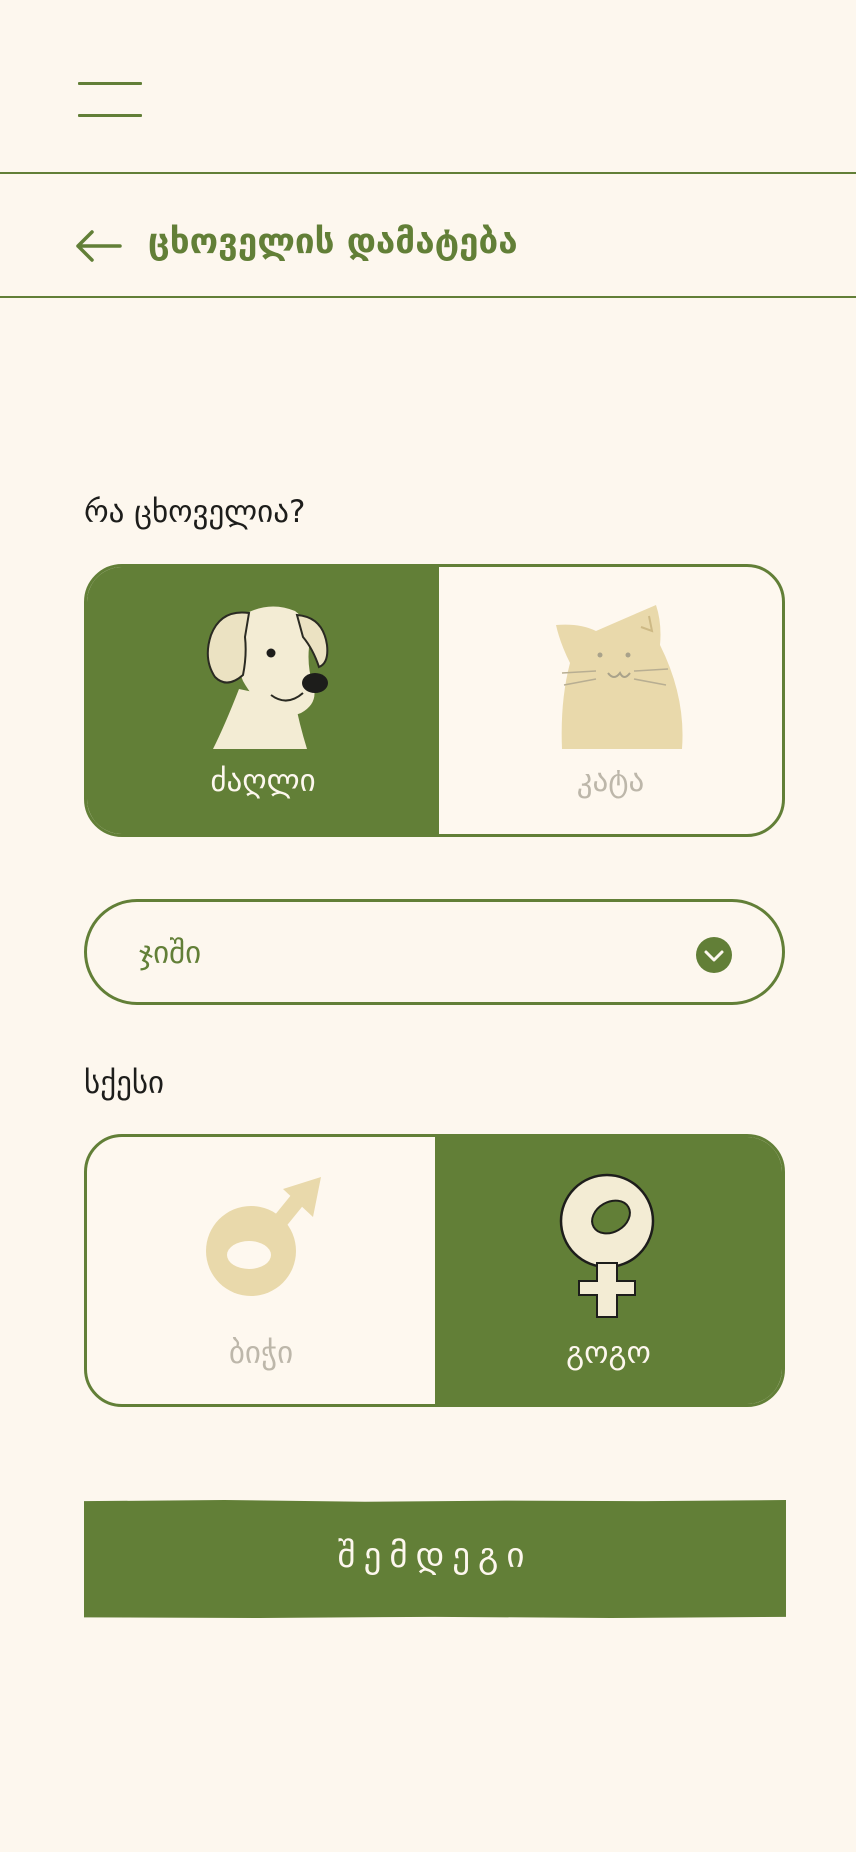  What do you see at coordinates (619, 677) in the screenshot?
I see `cat-icon` at bounding box center [619, 677].